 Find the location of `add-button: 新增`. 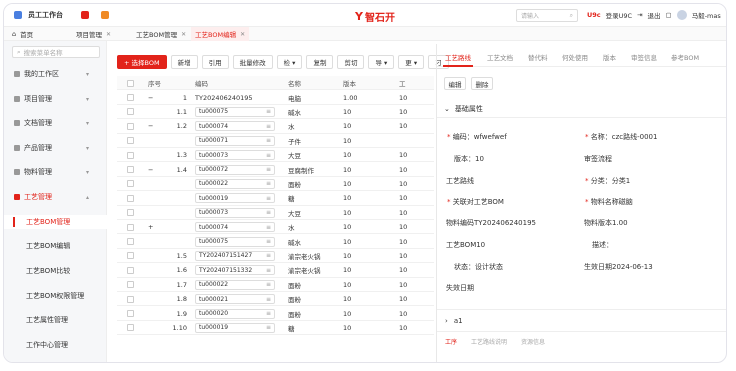

add-button: 新增 is located at coordinates (184, 62).